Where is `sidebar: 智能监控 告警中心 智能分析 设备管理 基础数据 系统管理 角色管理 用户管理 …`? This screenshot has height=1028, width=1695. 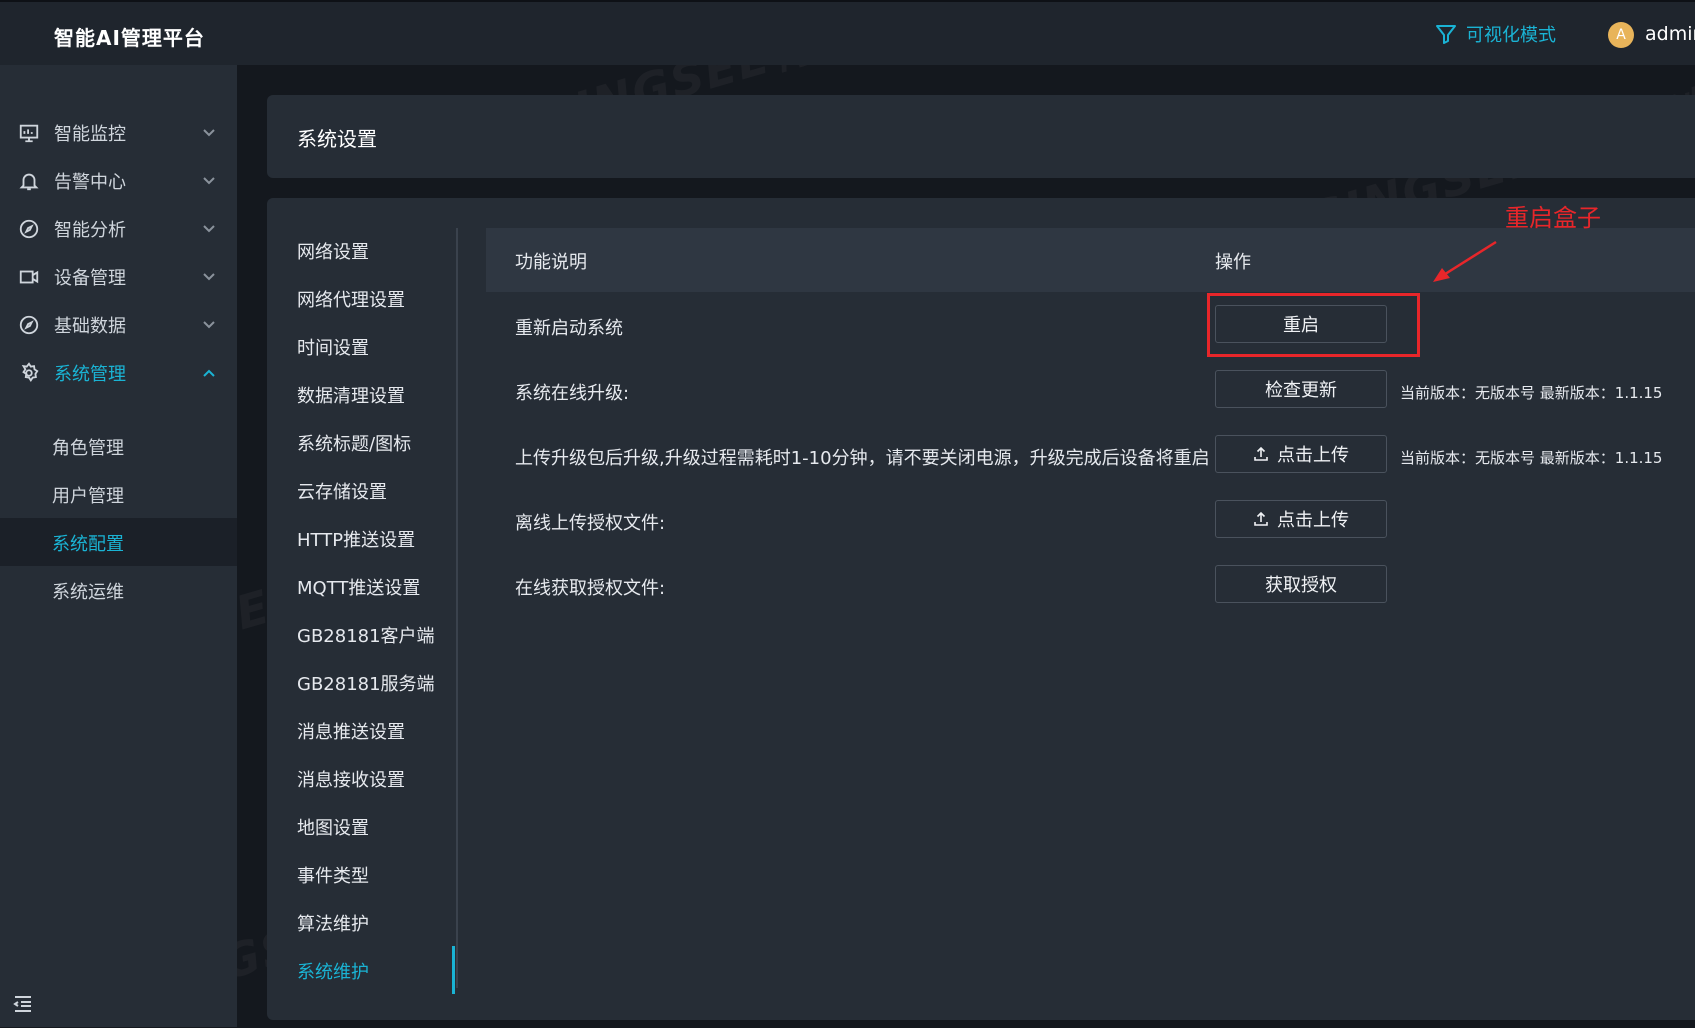 sidebar: 智能监控 告警中心 智能分析 设备管理 基础数据 系统管理 角色管理 用户管理 … is located at coordinates (118, 546).